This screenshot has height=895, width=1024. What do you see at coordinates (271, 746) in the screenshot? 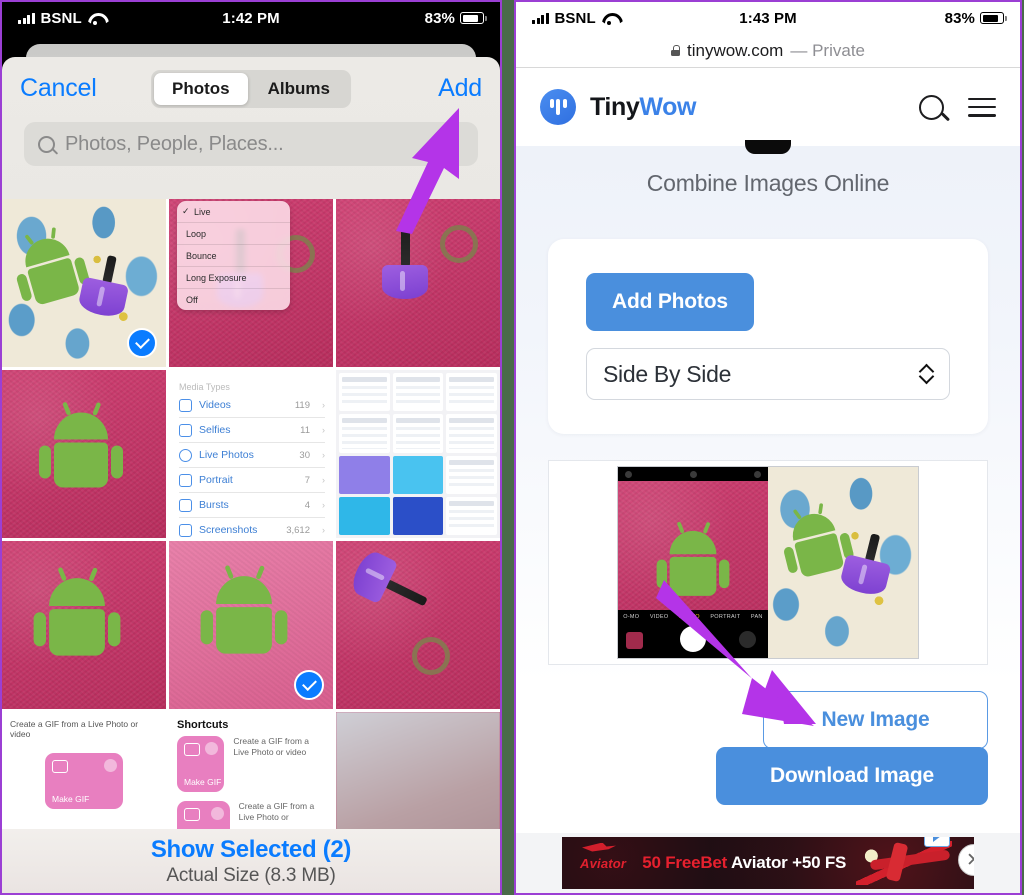
I see `shortcut-note: Create a GIF from a Live Photo or video` at bounding box center [271, 746].